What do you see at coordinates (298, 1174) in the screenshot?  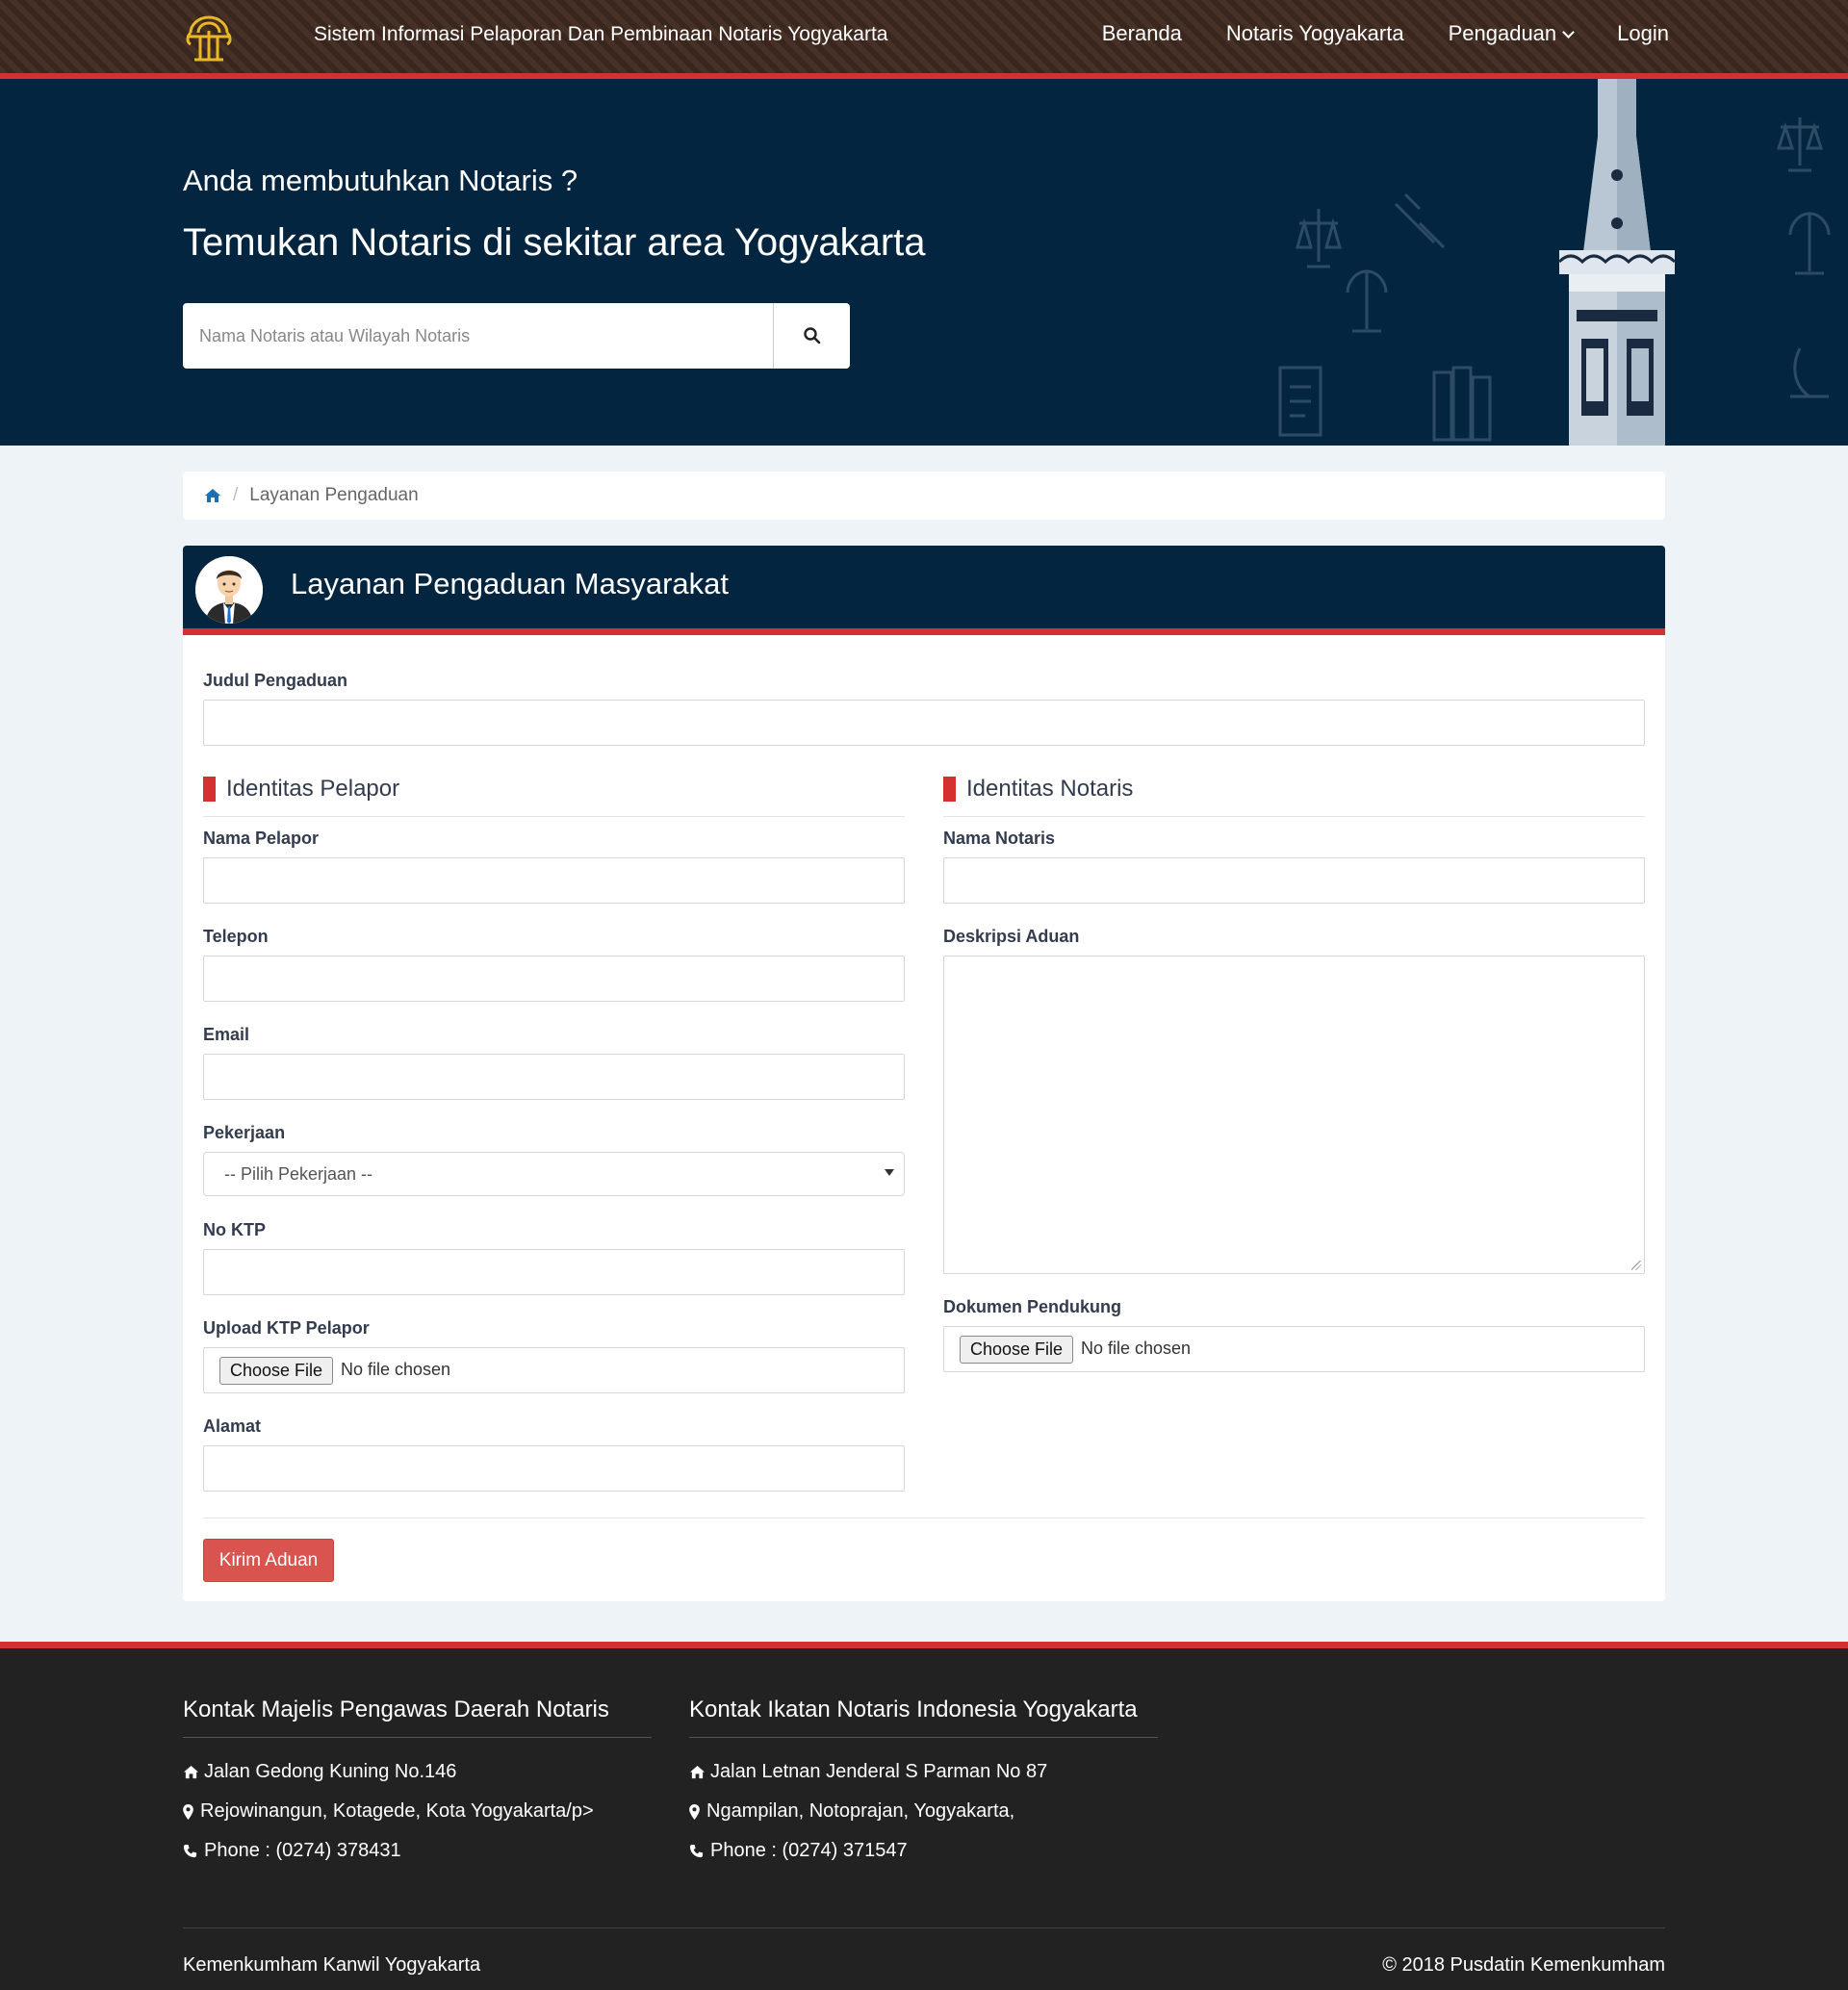 I see `pekerjaan-selected-value: -- Pilih Pekerjaan --` at bounding box center [298, 1174].